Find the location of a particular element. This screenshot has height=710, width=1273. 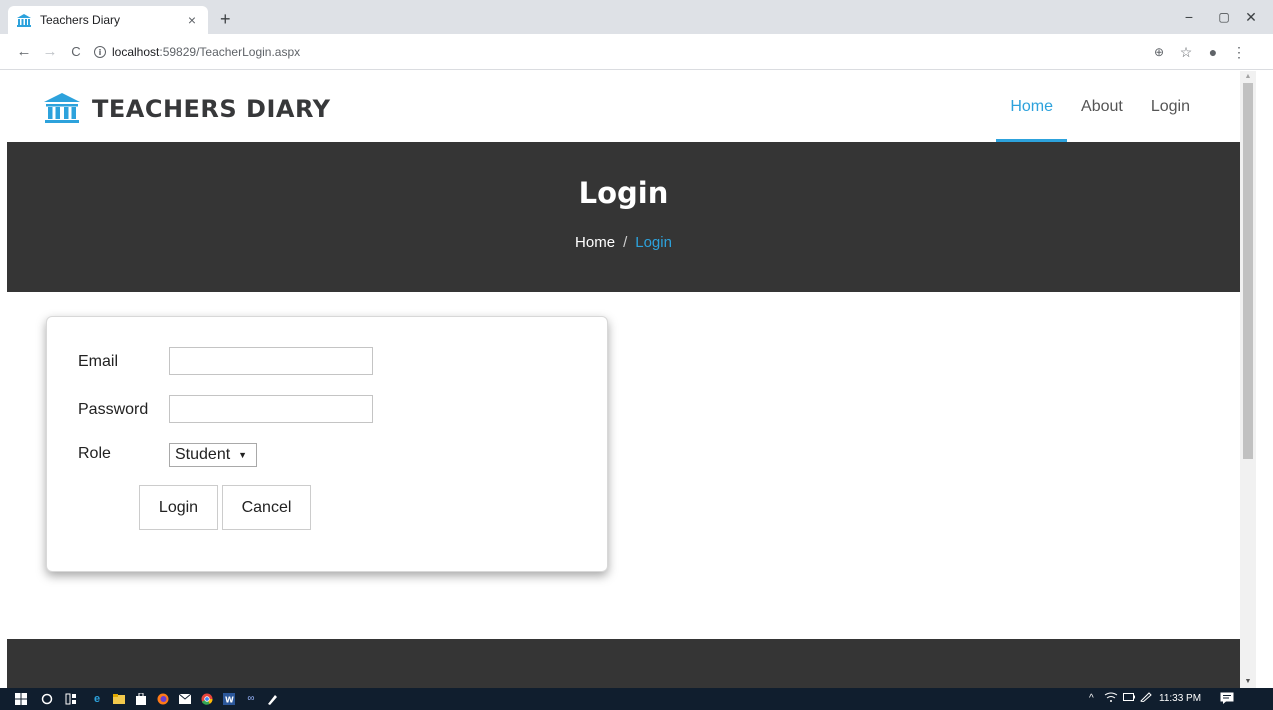

email-field is located at coordinates (271, 361).